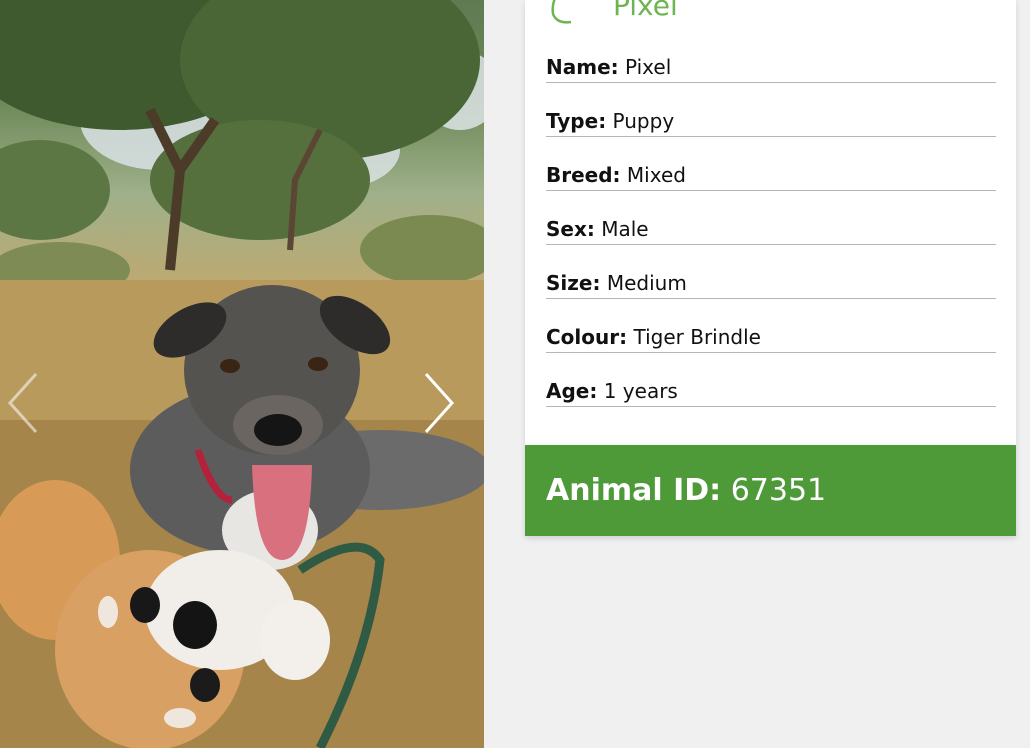  What do you see at coordinates (643, 121) in the screenshot?
I see `detail-value: Puppy` at bounding box center [643, 121].